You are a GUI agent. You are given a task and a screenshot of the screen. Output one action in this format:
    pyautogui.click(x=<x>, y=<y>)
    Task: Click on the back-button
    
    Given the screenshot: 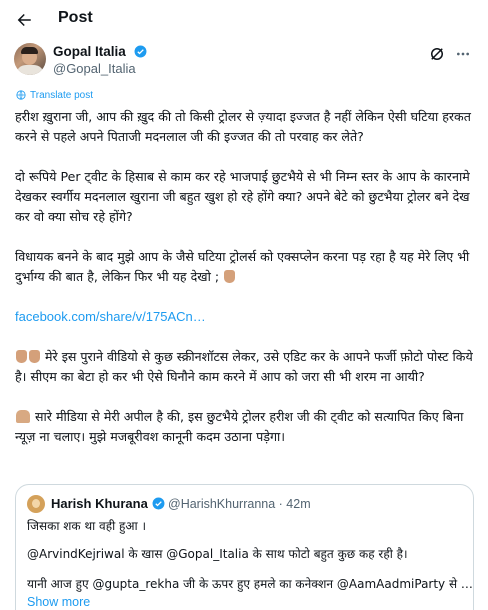 What is the action you would take?
    pyautogui.click(x=24, y=20)
    